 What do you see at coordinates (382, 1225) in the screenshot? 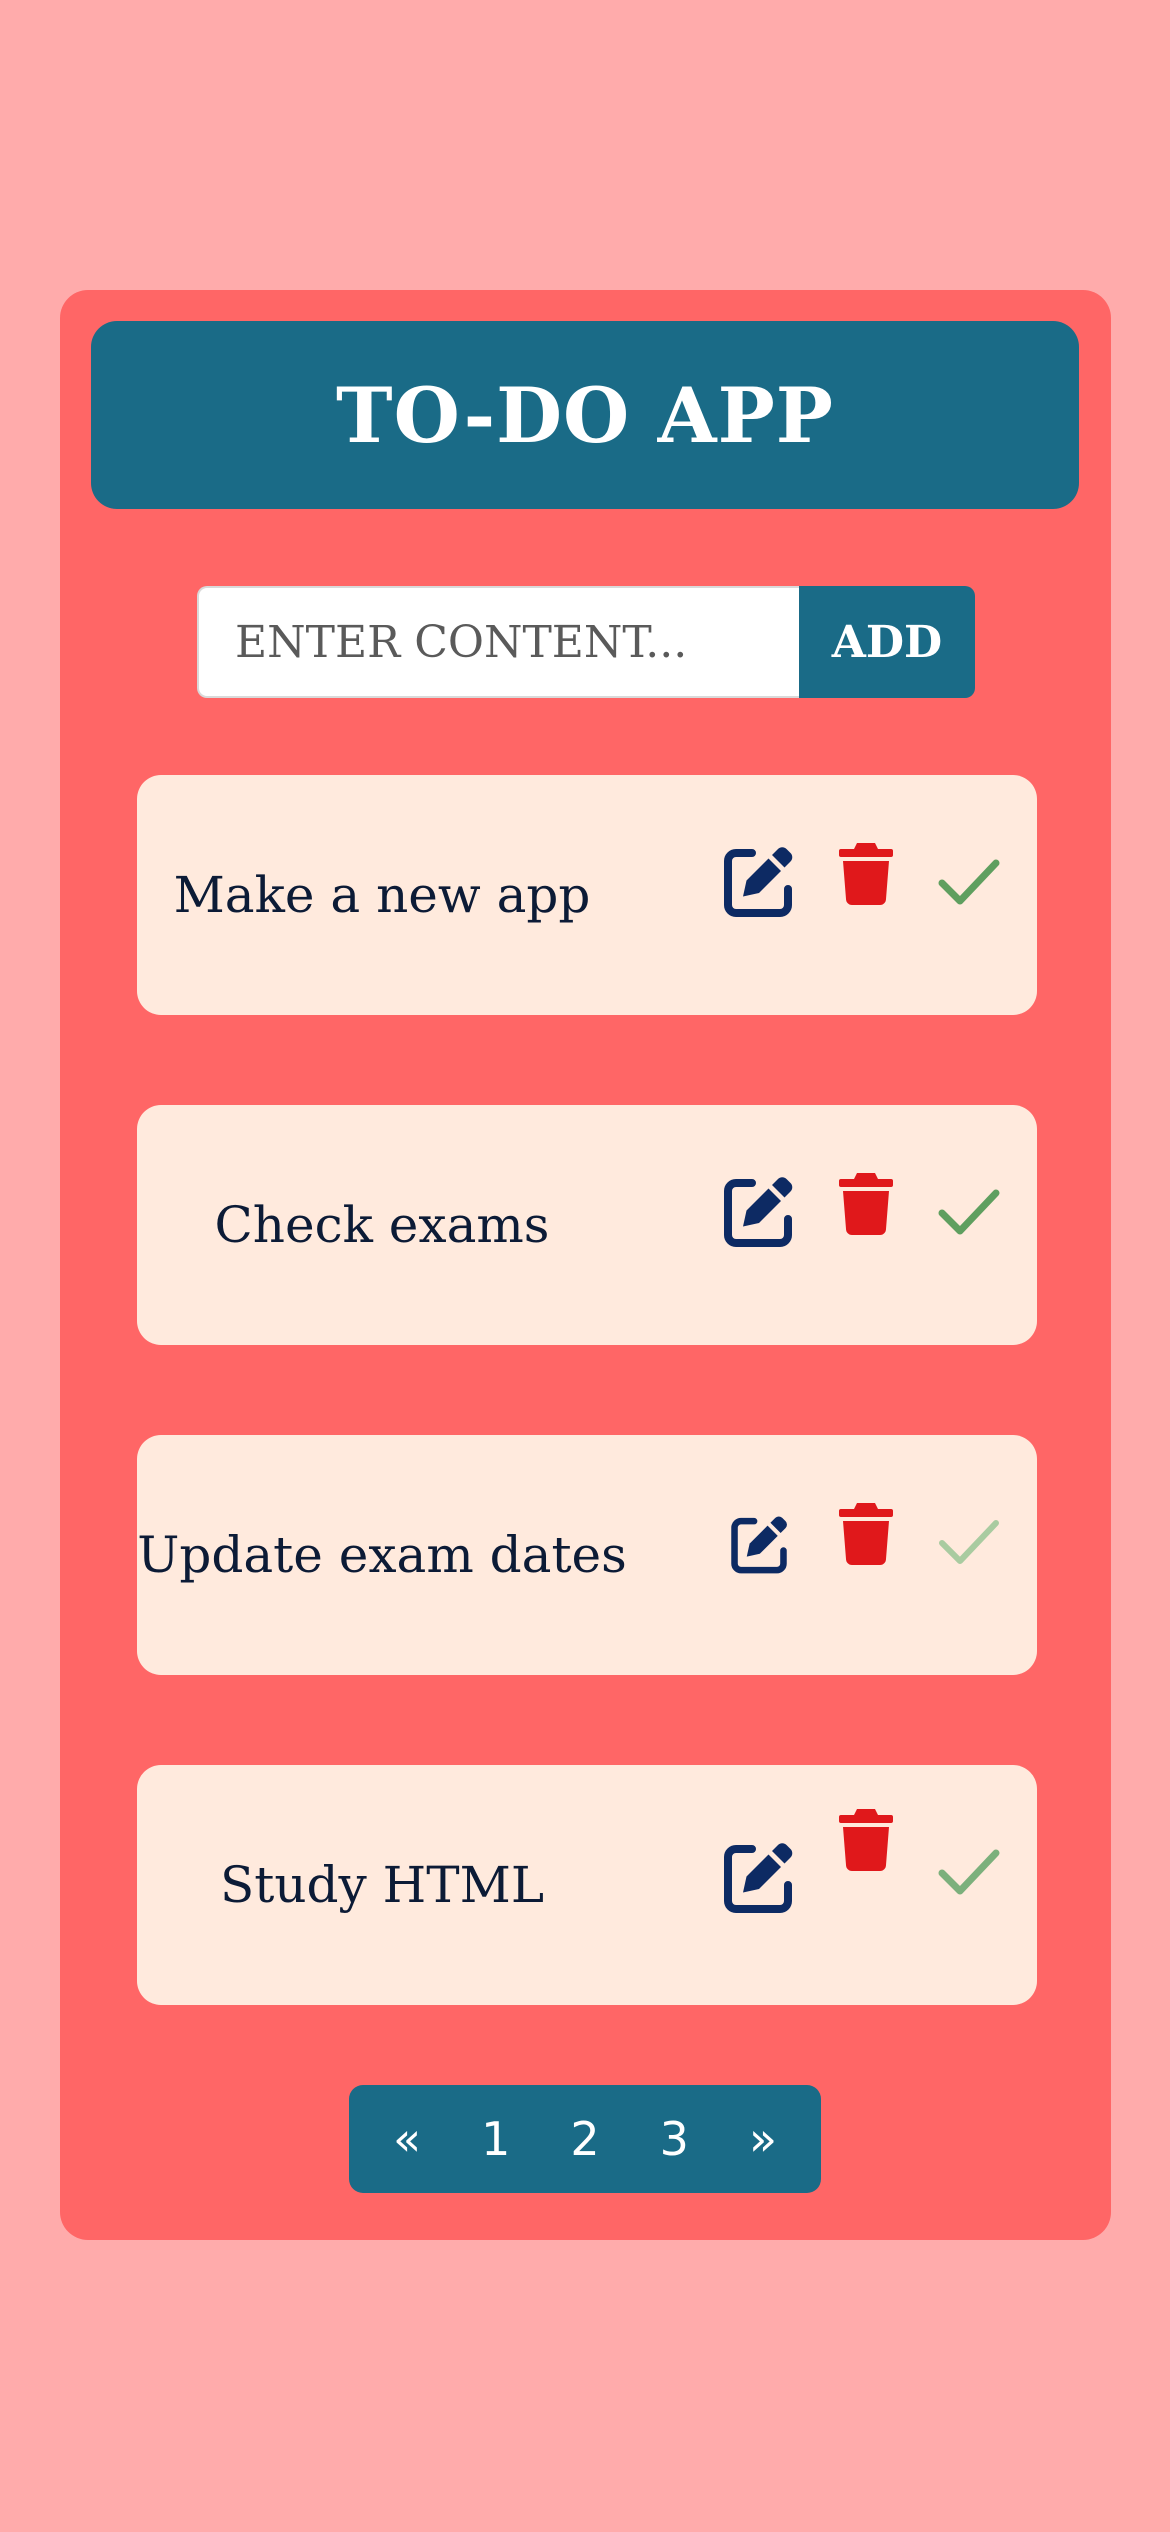
I see `todo-text: Check exams` at bounding box center [382, 1225].